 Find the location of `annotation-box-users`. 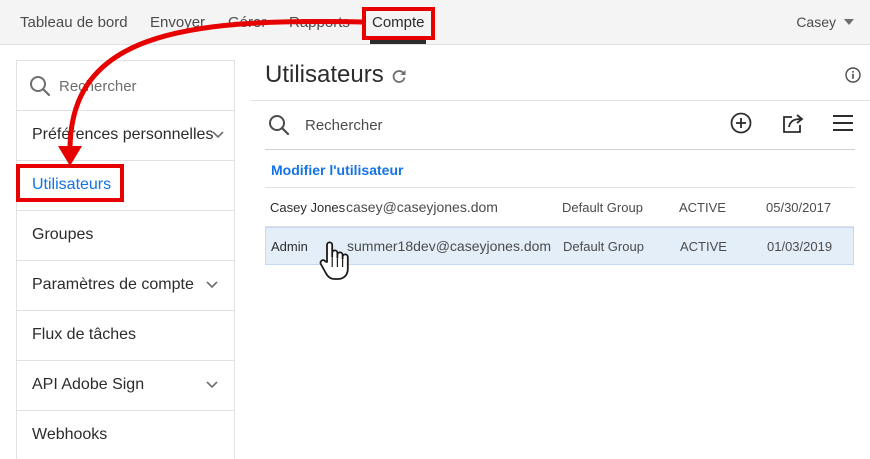

annotation-box-users is located at coordinates (70, 183).